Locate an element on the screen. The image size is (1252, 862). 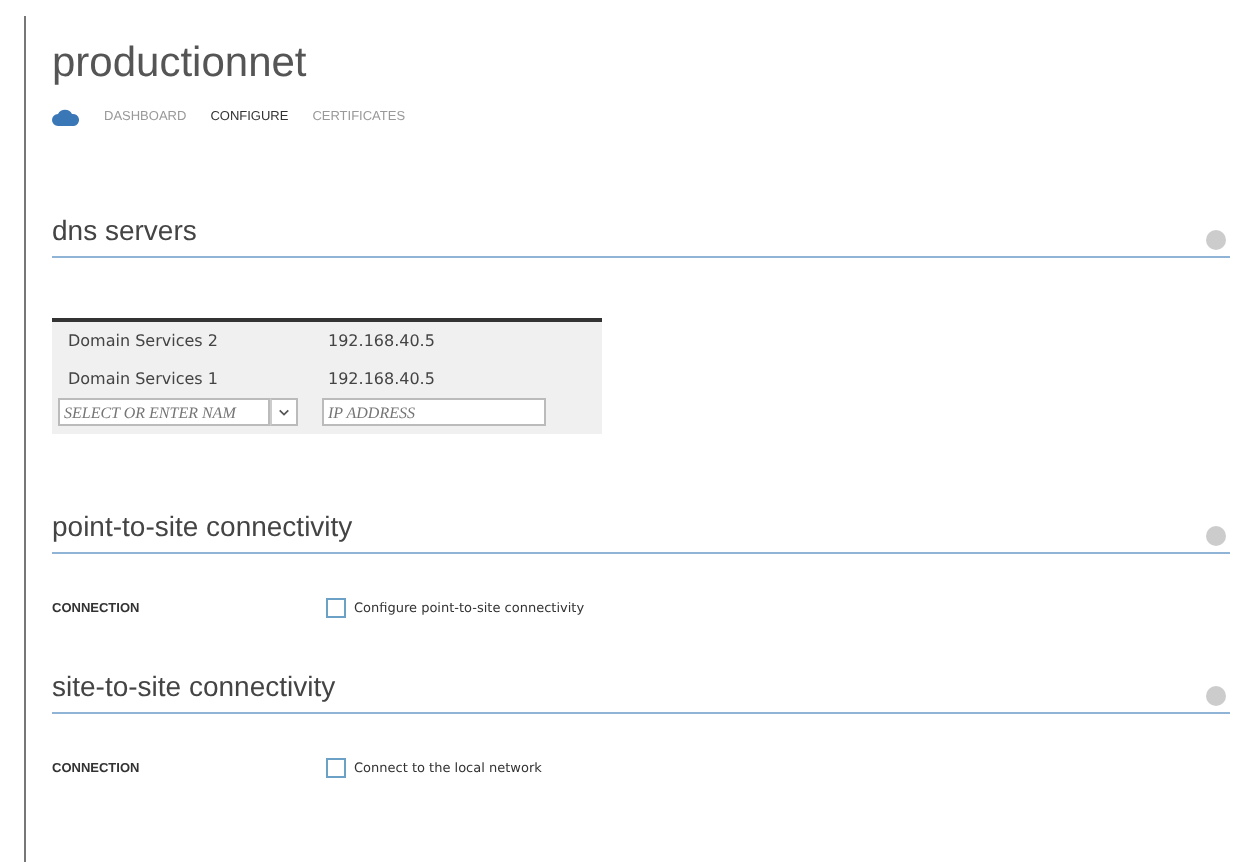
cloud-icon is located at coordinates (66, 117).